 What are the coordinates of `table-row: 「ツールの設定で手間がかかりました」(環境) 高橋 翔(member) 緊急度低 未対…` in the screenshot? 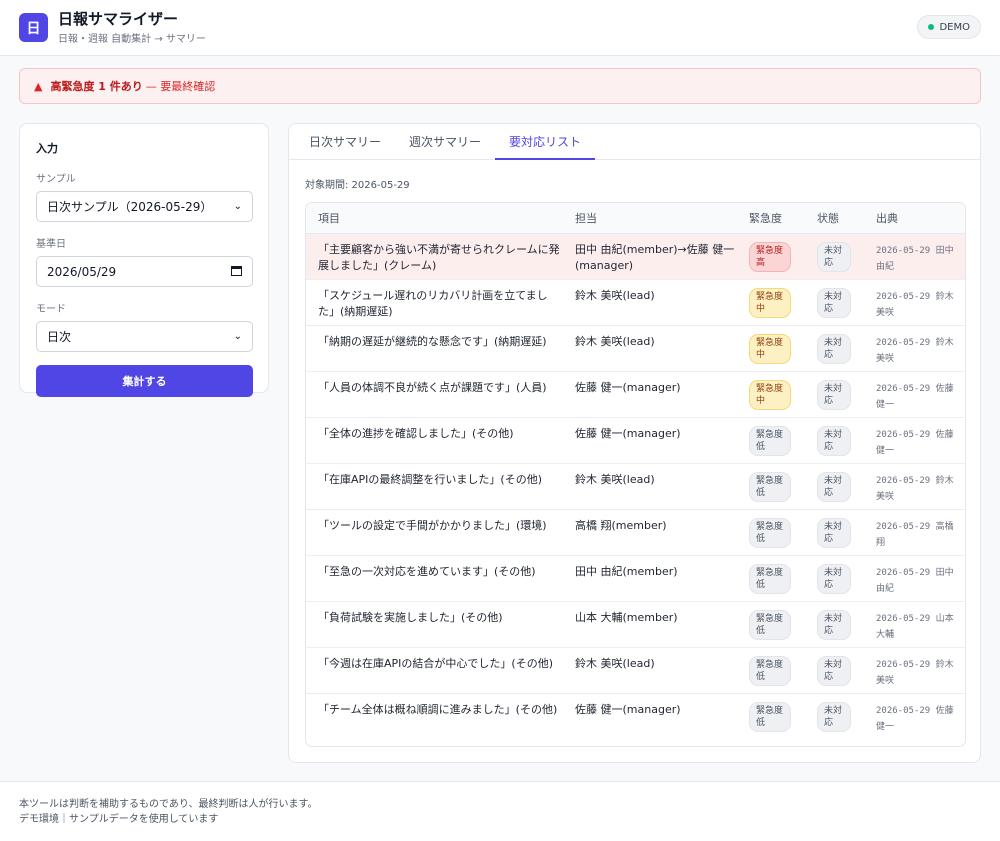 It's located at (635, 532).